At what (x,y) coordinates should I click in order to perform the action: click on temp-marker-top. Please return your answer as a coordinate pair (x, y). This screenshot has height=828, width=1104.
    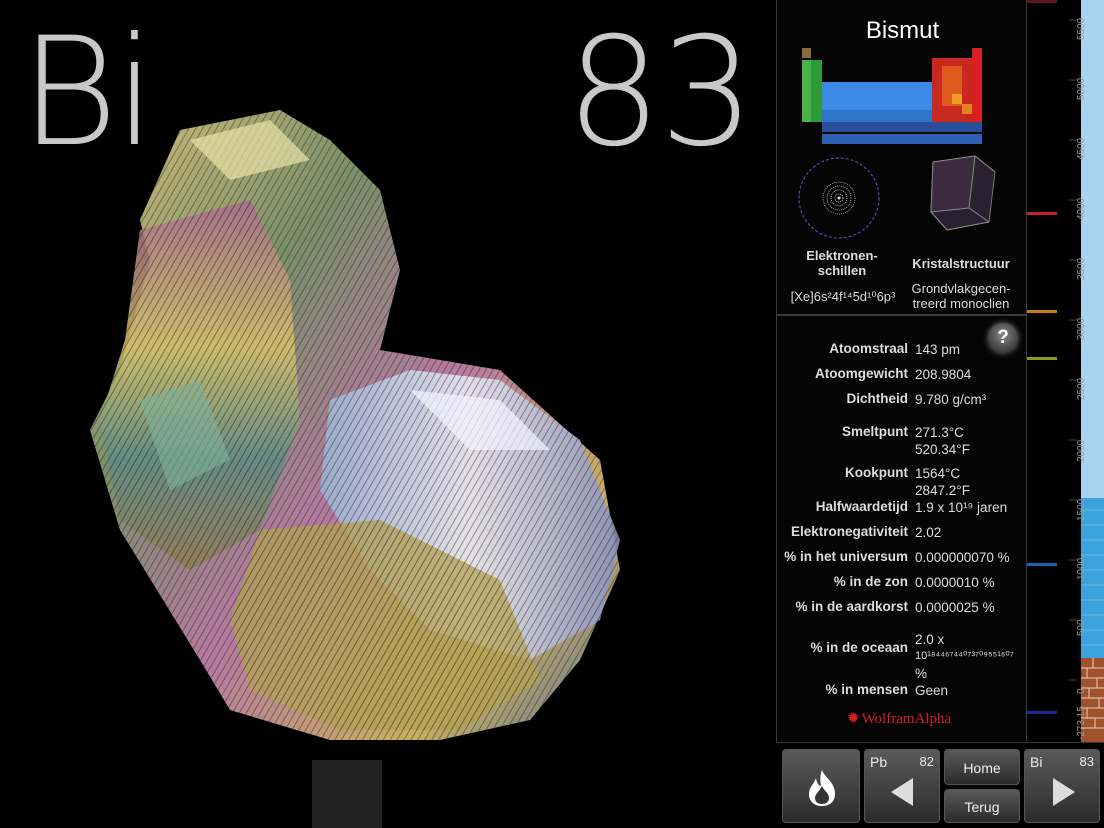
    Looking at the image, I should click on (1042, 1).